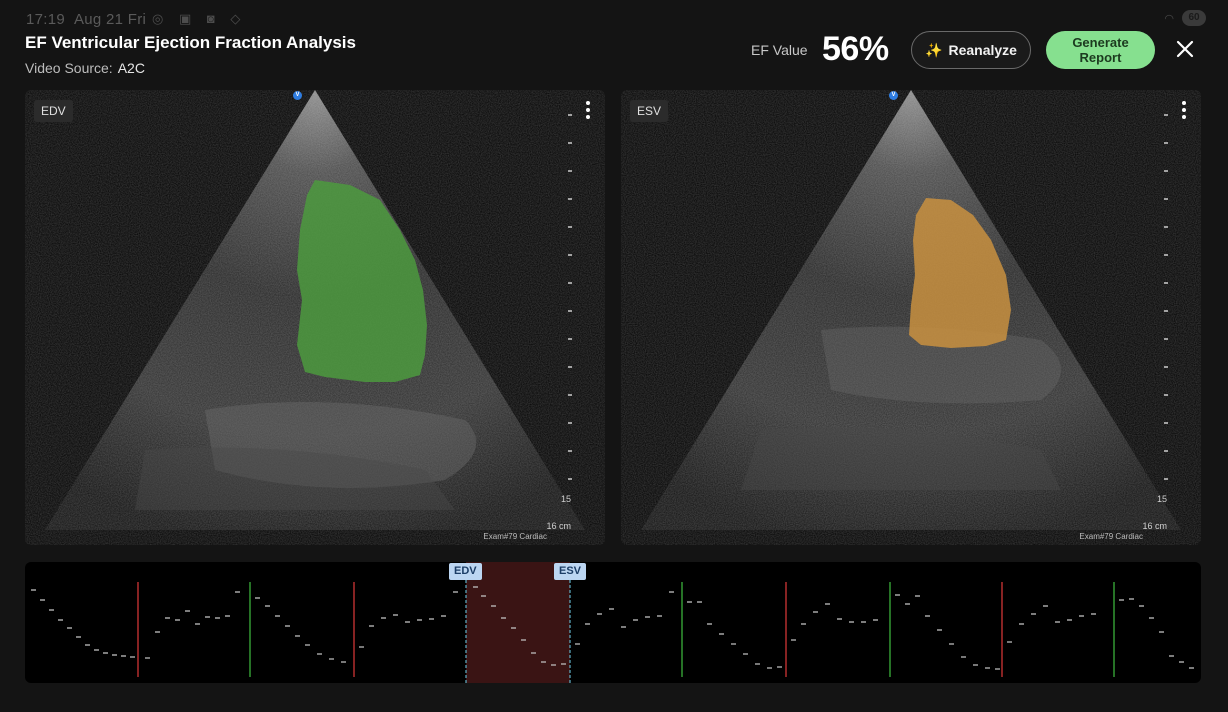 The height and width of the screenshot is (712, 1228). What do you see at coordinates (53, 111) in the screenshot?
I see `edv-tag: EDV` at bounding box center [53, 111].